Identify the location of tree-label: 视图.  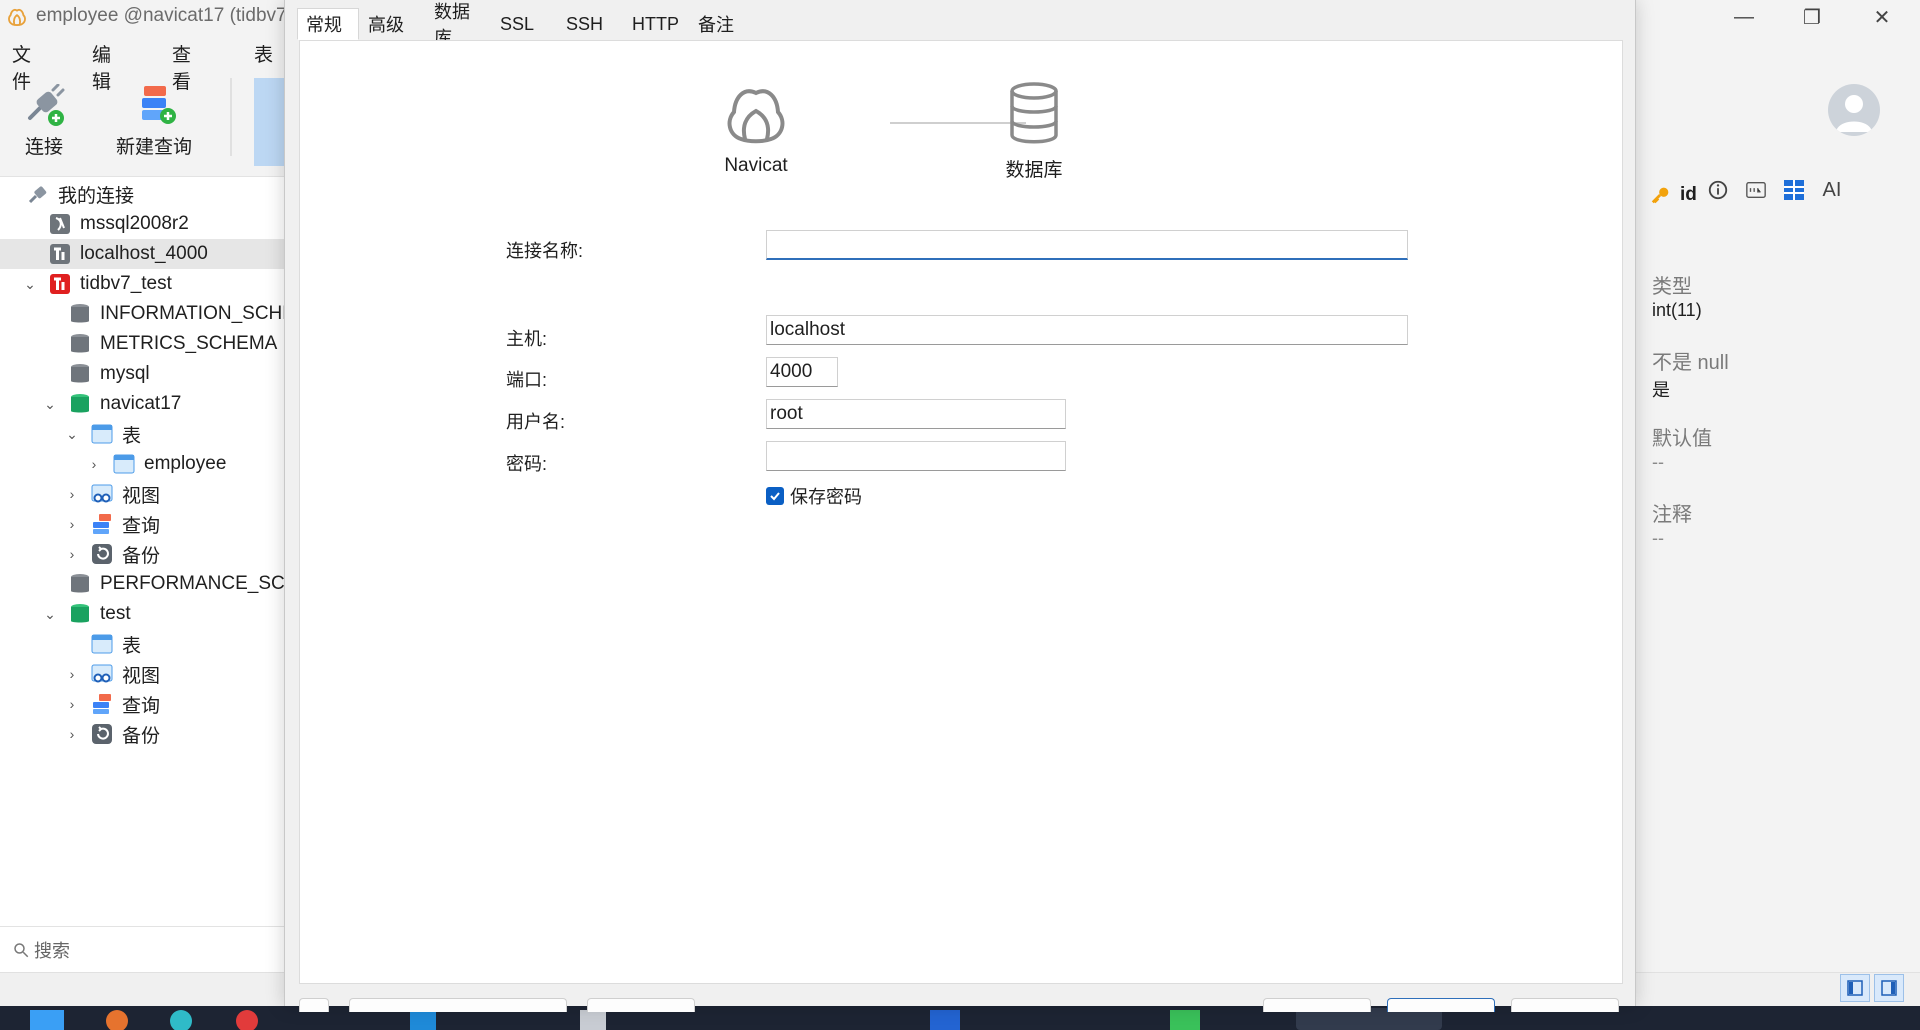
(141, 496).